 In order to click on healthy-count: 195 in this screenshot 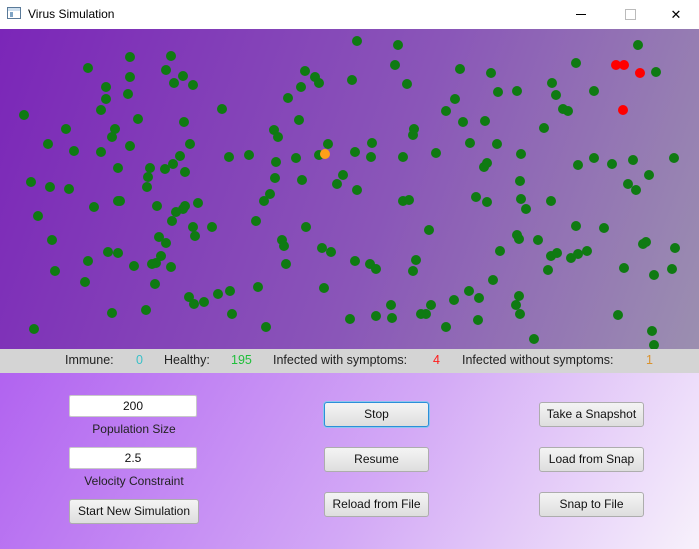, I will do `click(241, 360)`.